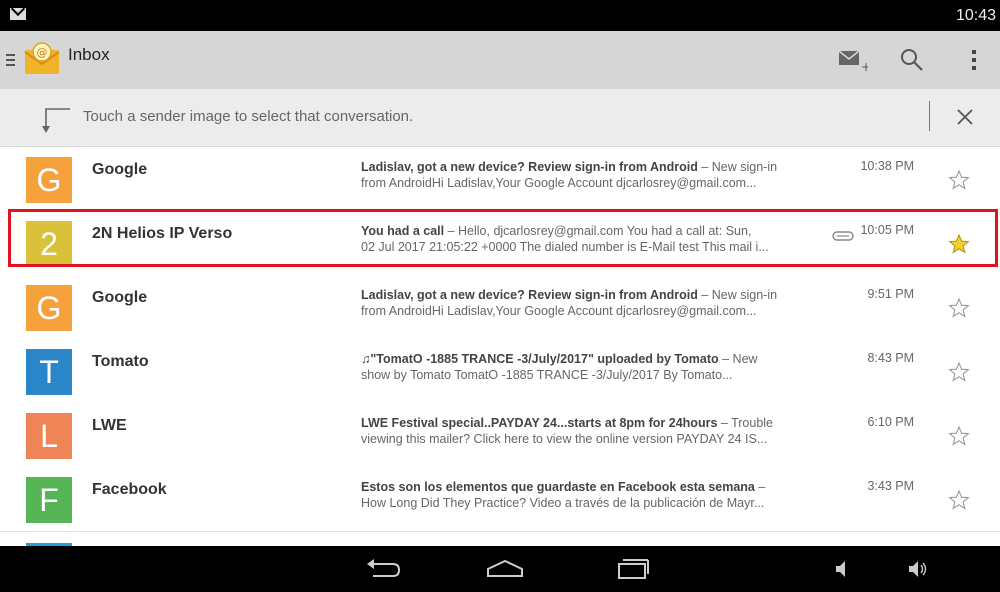 This screenshot has height=592, width=1000. I want to click on mail-notification-icon, so click(18, 14).